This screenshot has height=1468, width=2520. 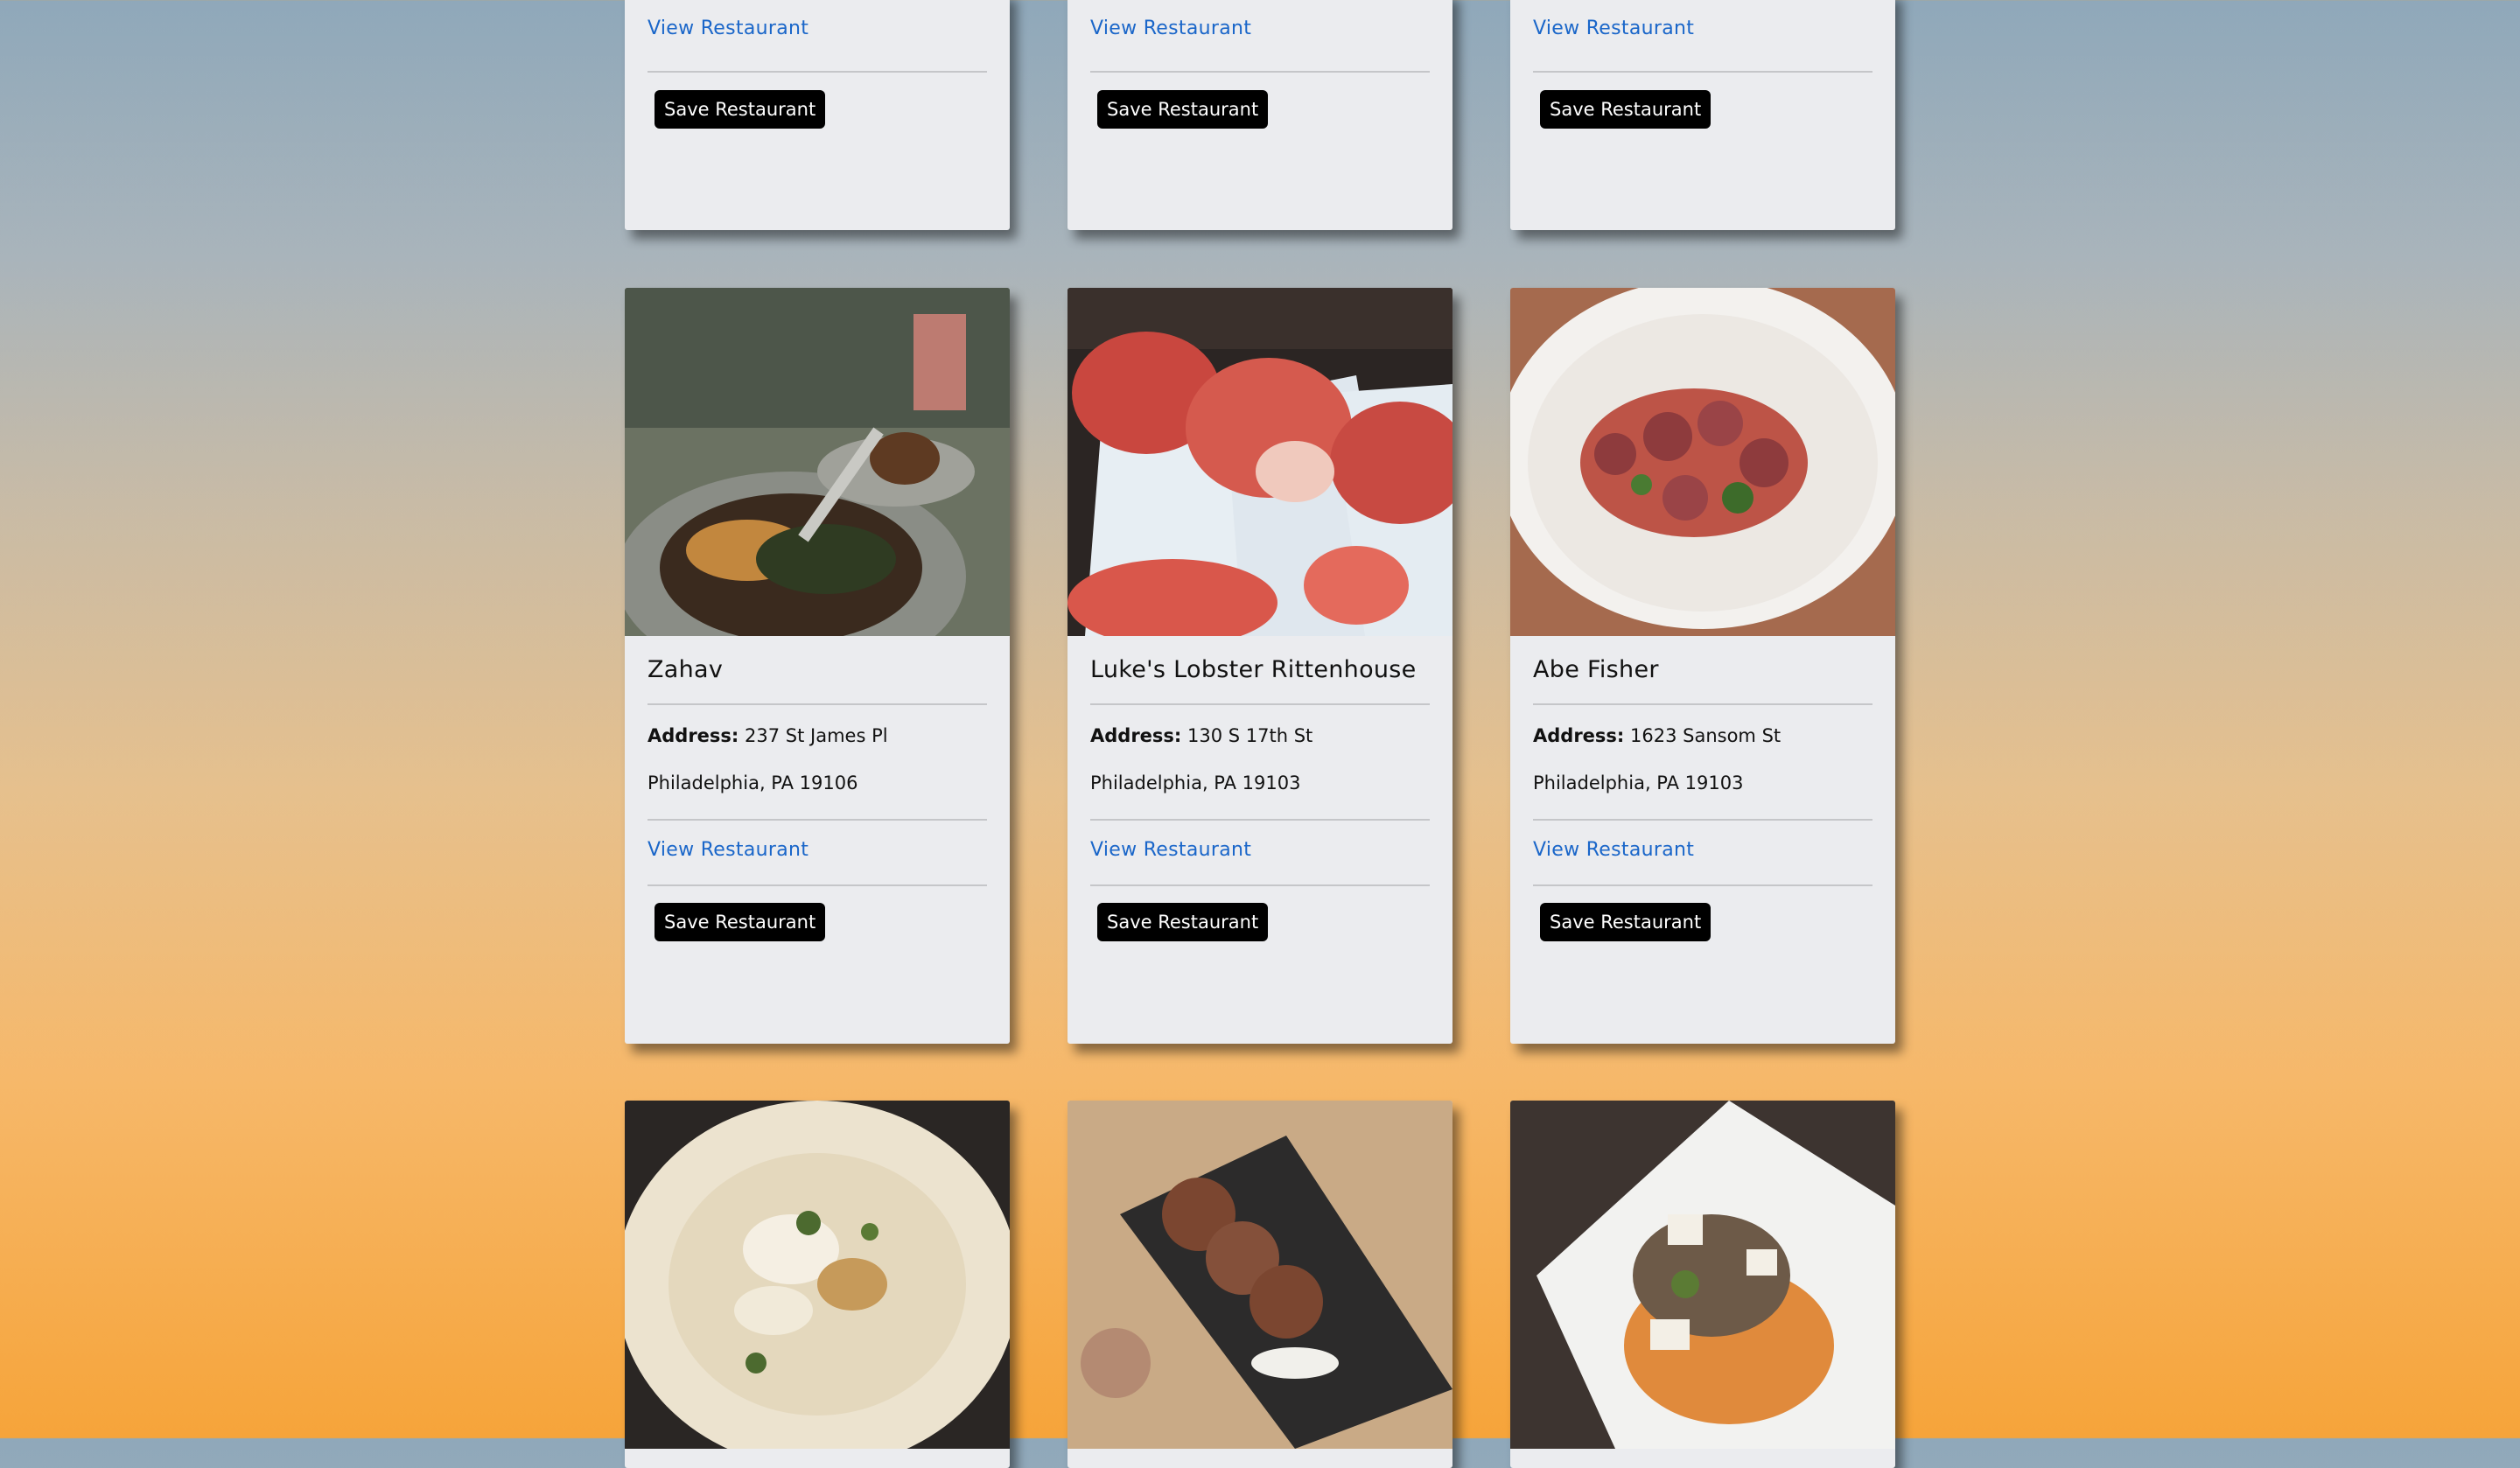 I want to click on address-street: 1623 Sansom St, so click(x=1706, y=735).